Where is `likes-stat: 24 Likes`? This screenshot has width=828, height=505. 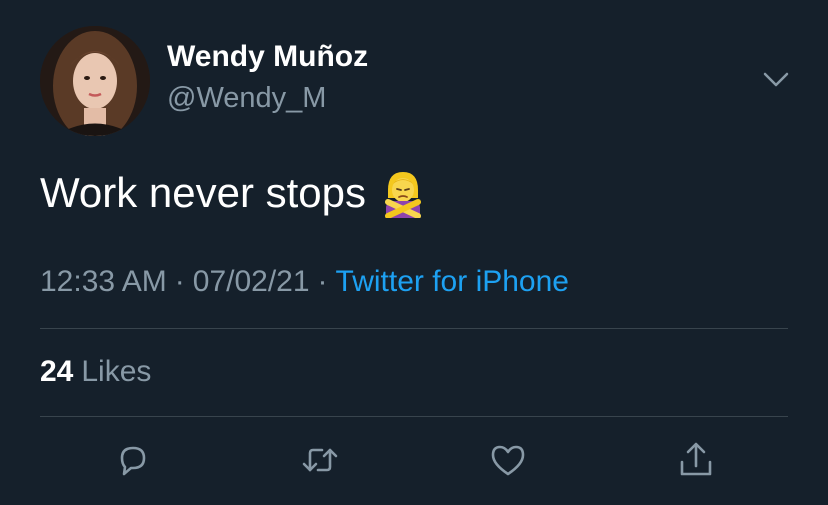
likes-stat: 24 Likes is located at coordinates (95, 372).